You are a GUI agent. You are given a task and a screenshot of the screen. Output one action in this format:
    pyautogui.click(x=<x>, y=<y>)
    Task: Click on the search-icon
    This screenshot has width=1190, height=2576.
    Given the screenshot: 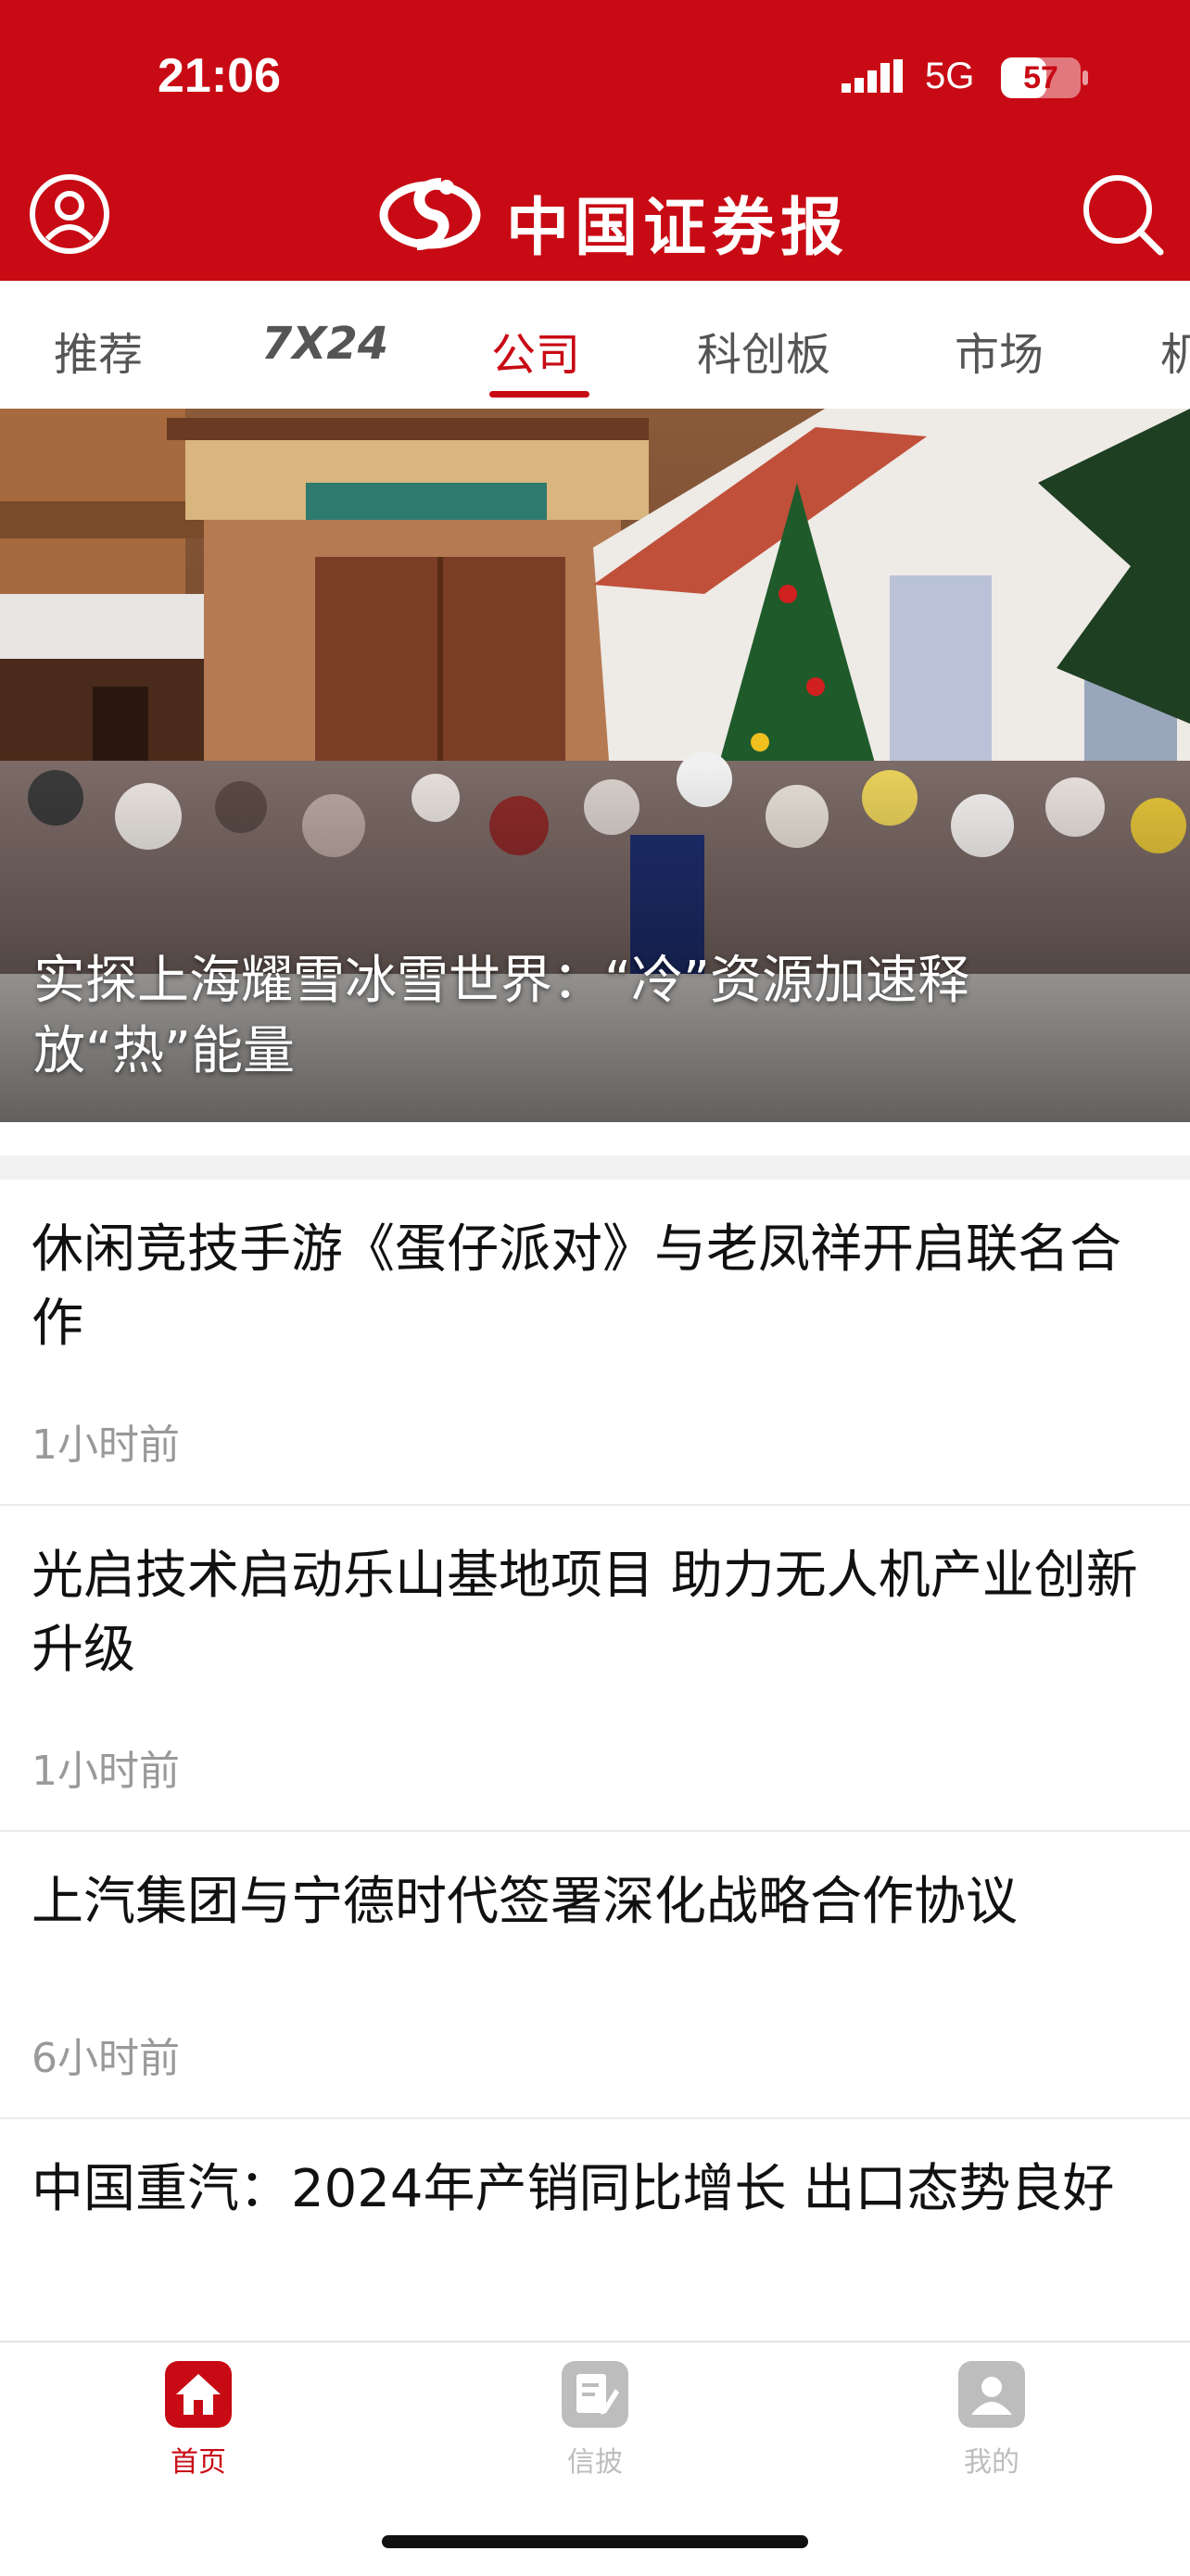 What is the action you would take?
    pyautogui.click(x=1123, y=214)
    